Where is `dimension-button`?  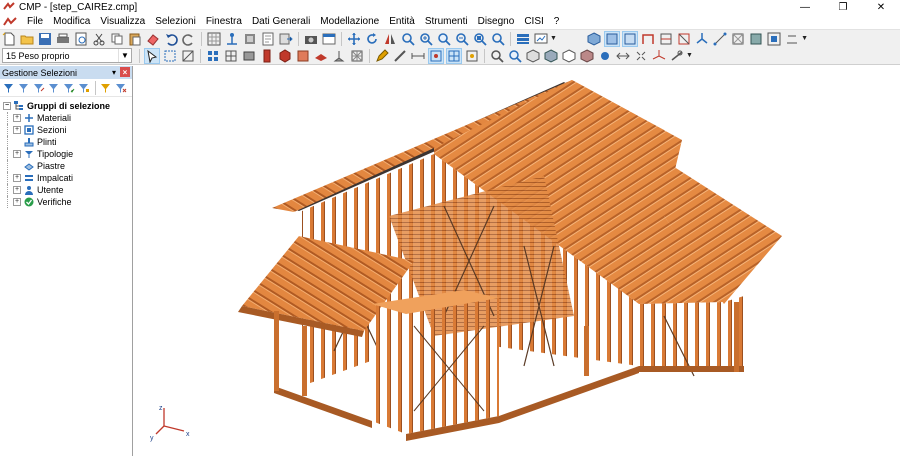
dimension-button is located at coordinates (418, 56).